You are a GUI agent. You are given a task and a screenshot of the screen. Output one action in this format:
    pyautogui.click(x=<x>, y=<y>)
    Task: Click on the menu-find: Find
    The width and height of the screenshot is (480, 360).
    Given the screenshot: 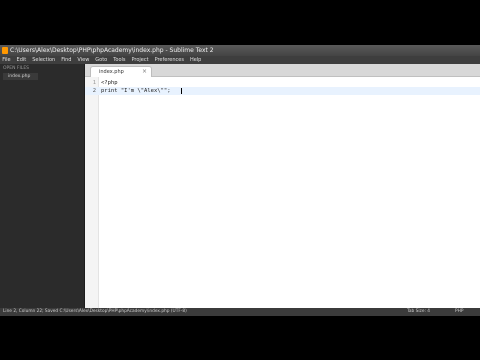 What is the action you would take?
    pyautogui.click(x=66, y=60)
    